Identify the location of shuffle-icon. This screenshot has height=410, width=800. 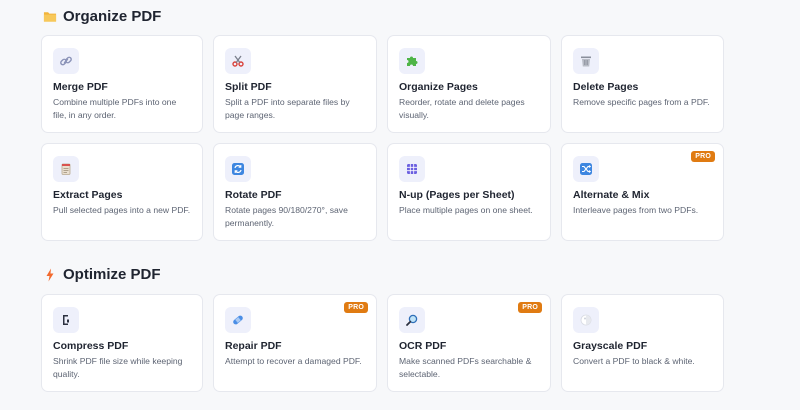
(586, 169).